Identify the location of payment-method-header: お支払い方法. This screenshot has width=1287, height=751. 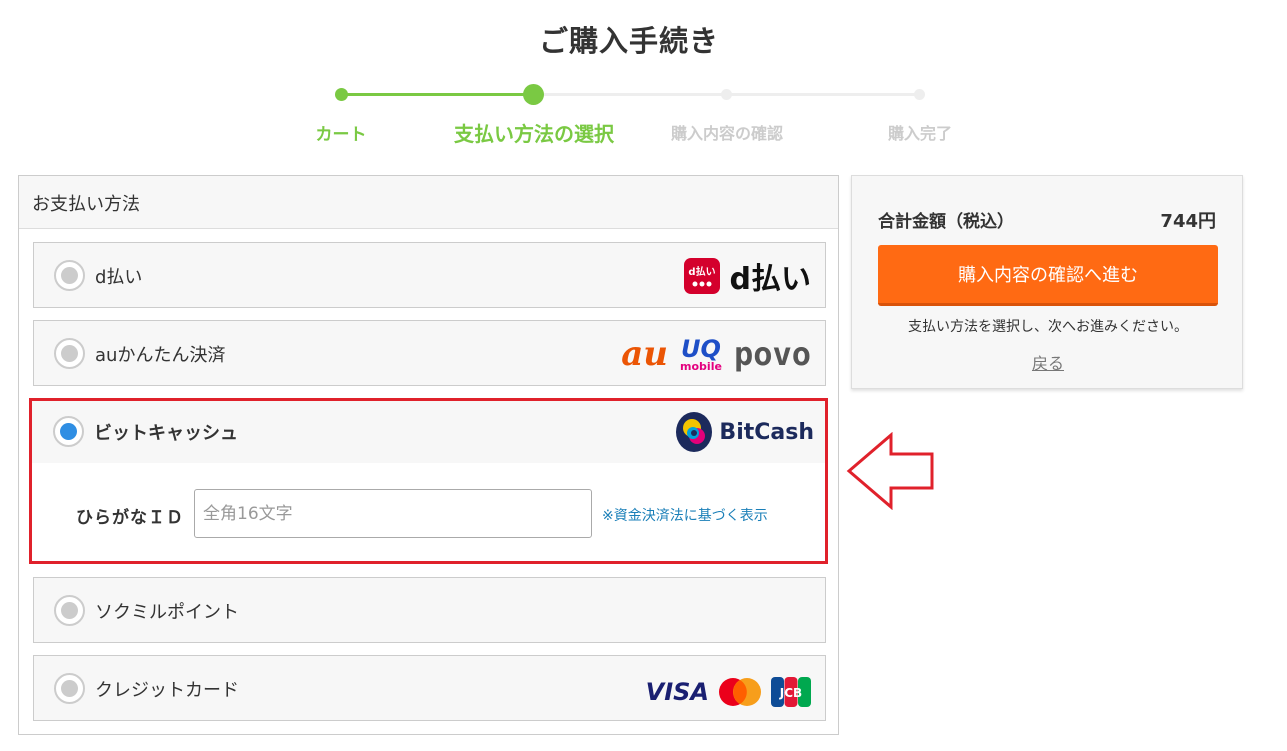
(428, 202).